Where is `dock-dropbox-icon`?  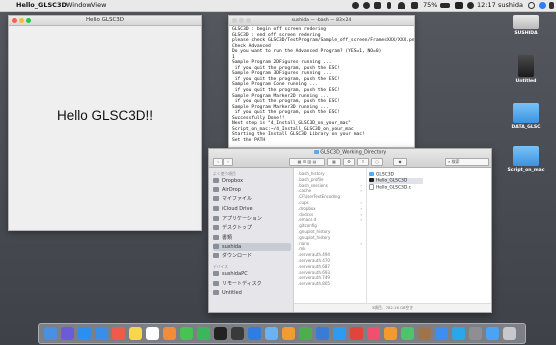
dock-dropbox-icon is located at coordinates (441, 333).